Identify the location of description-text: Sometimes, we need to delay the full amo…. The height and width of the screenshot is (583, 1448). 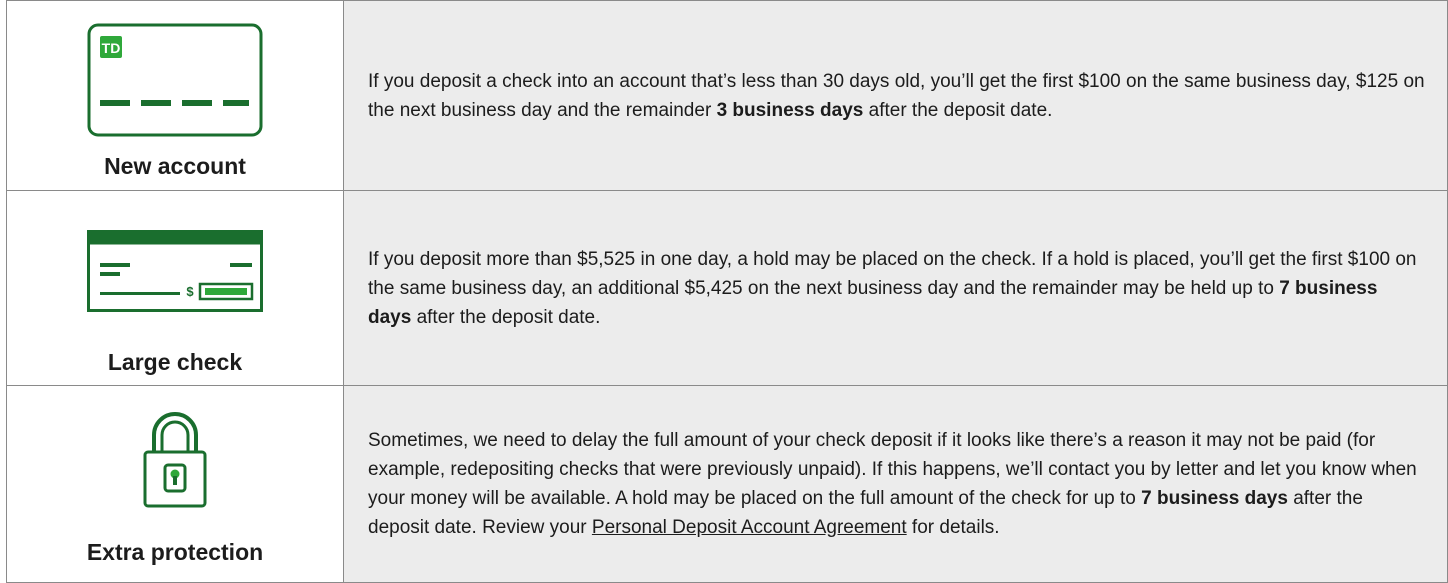
(892, 484).